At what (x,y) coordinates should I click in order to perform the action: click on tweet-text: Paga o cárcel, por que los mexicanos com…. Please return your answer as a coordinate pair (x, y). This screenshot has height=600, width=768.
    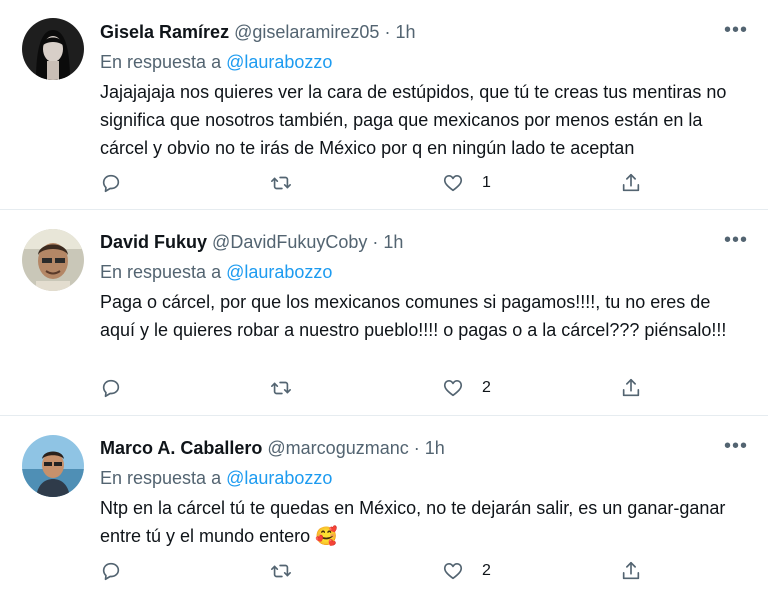
    Looking at the image, I should click on (413, 316).